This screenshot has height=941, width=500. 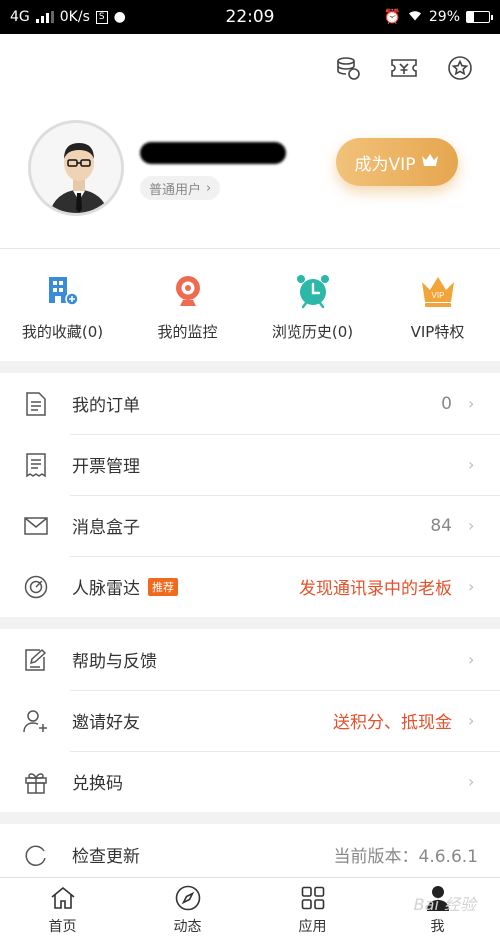 I want to click on feedback-icon, so click(x=36, y=660).